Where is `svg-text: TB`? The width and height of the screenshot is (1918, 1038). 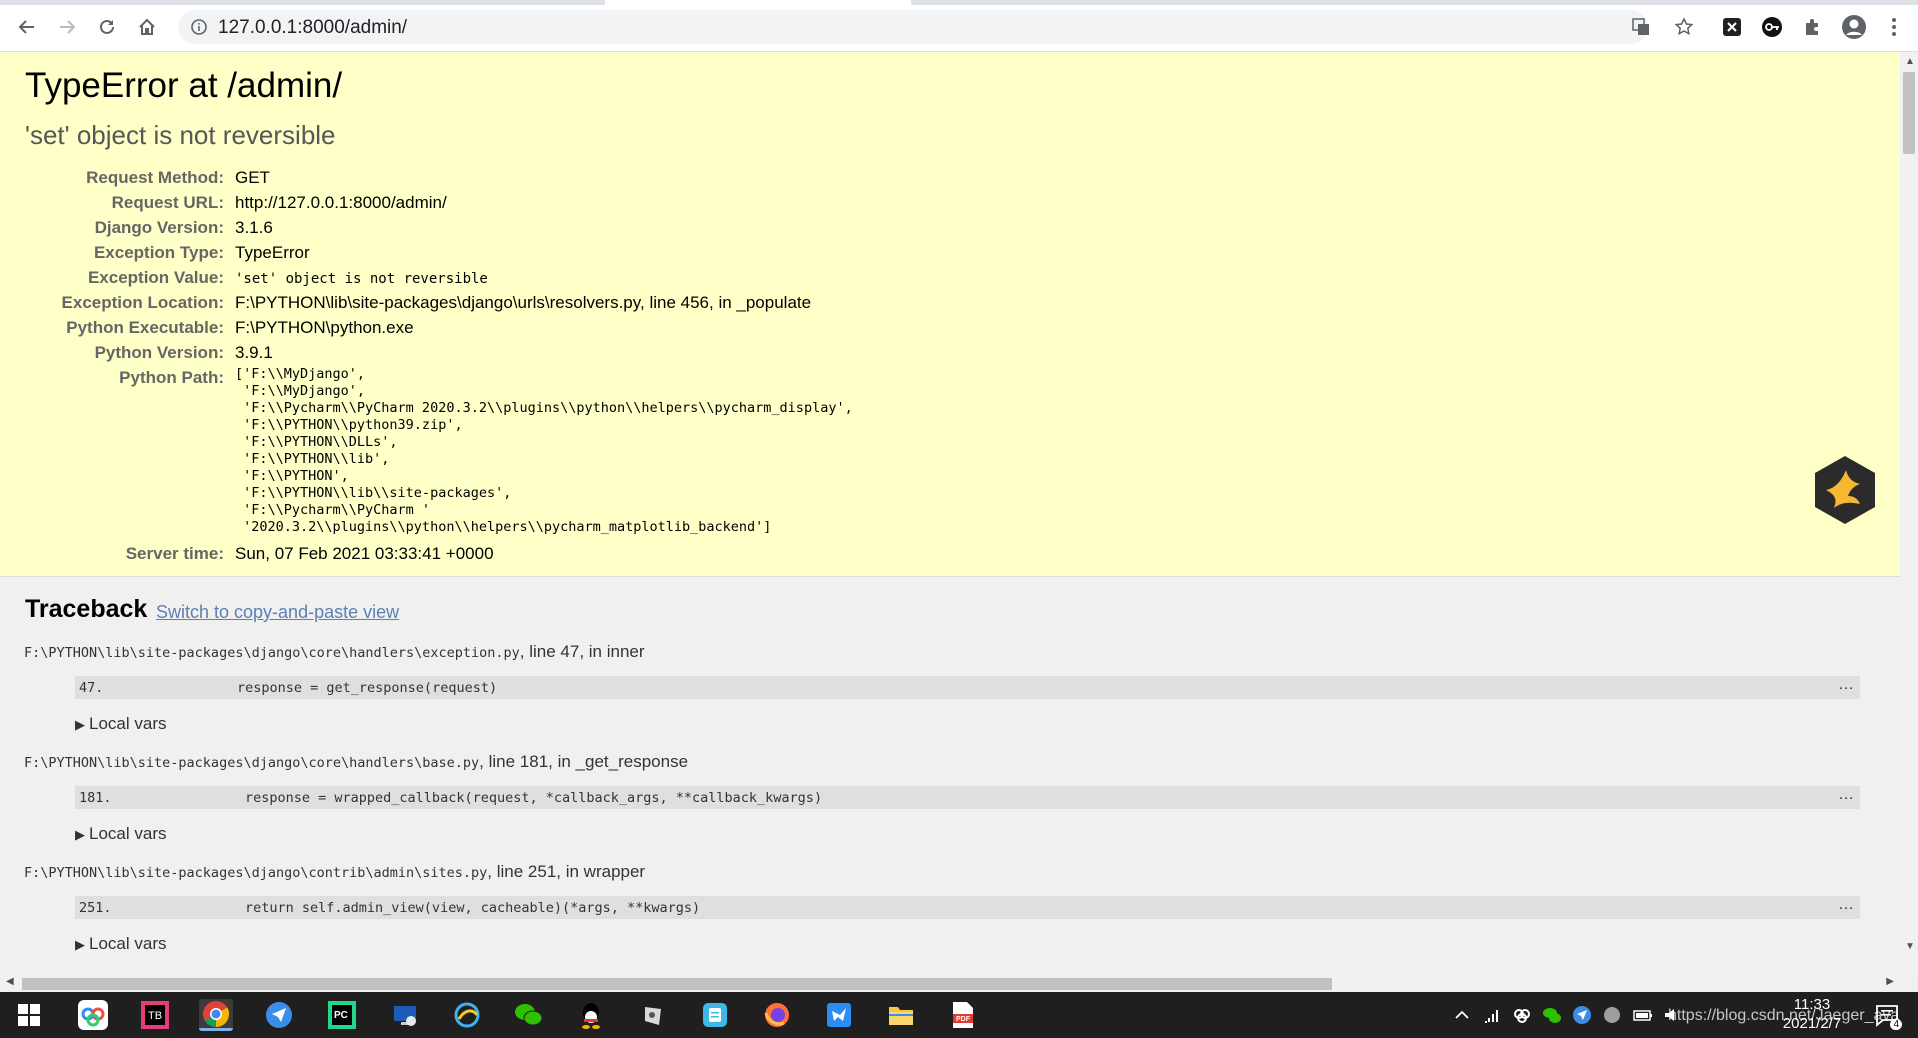
svg-text: TB is located at coordinates (155, 1016).